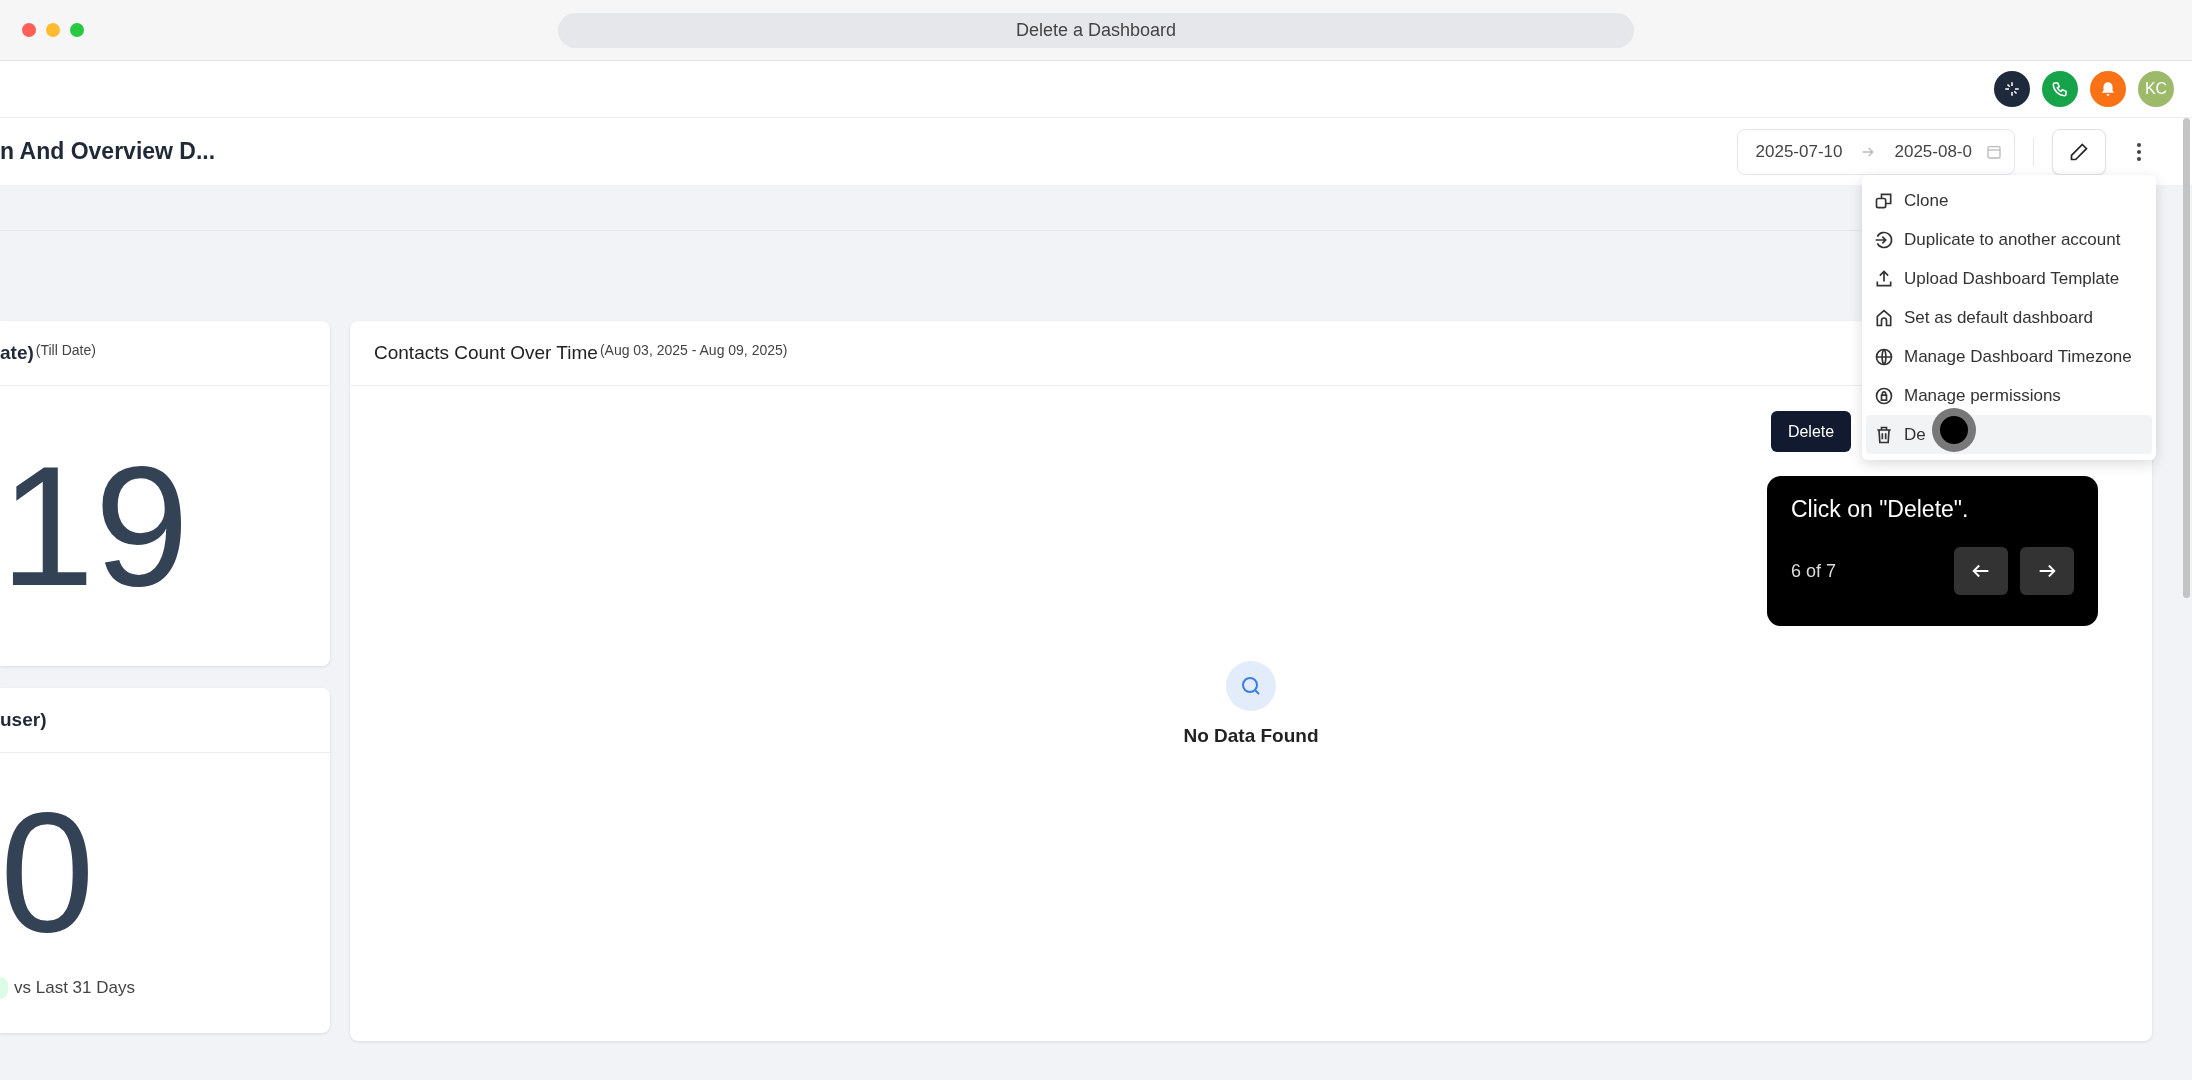 The width and height of the screenshot is (2192, 1080). Describe the element at coordinates (693, 350) in the screenshot. I see `card-subtitle: (Aug 03, 2025 - Aug 09, 2025)` at that location.